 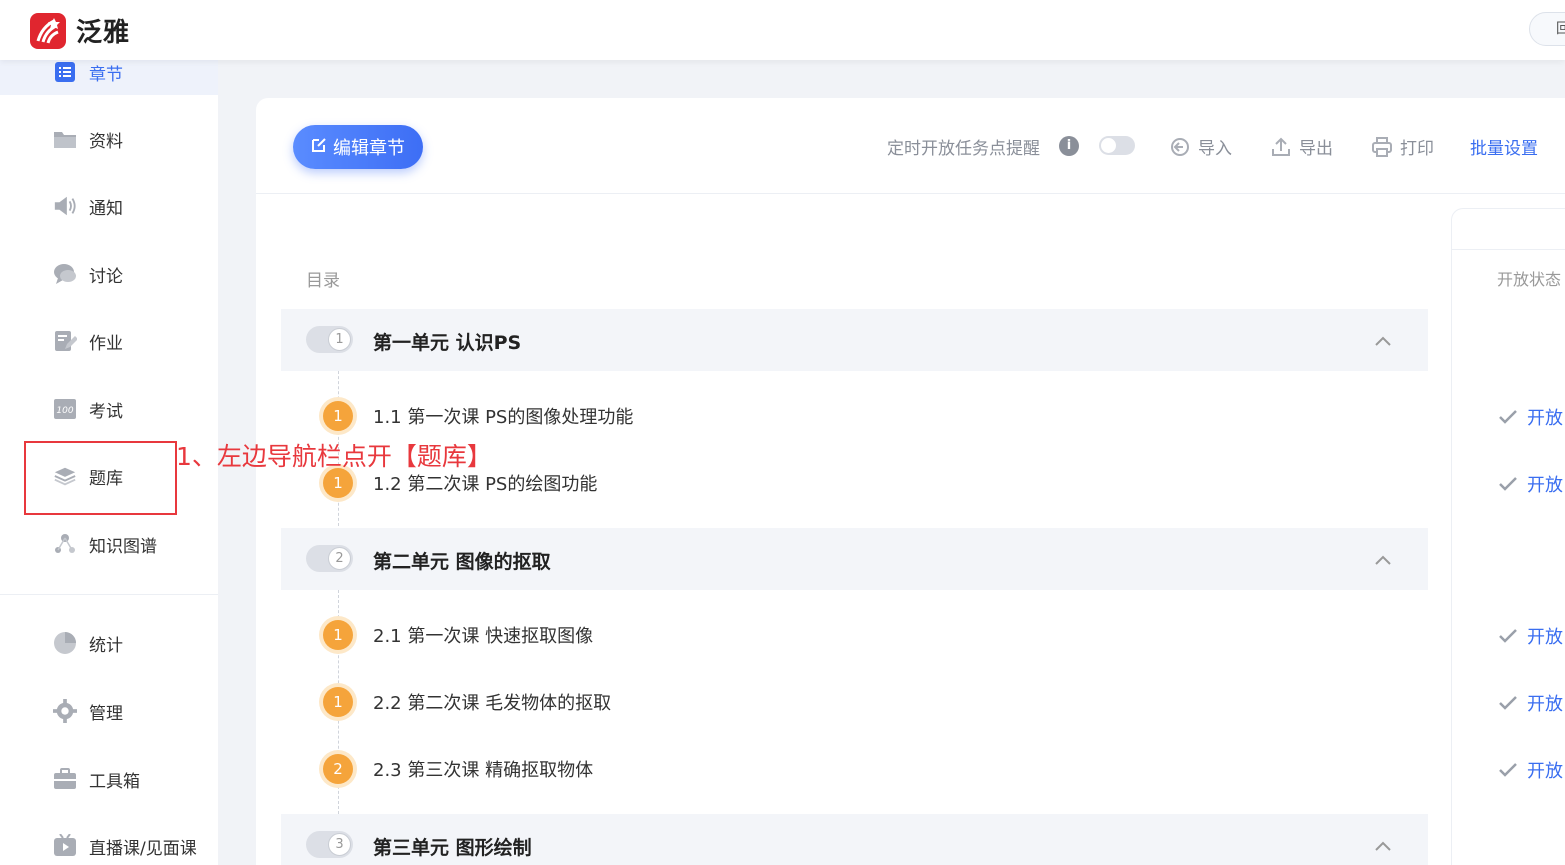 What do you see at coordinates (109, 206) in the screenshot?
I see `sidebar-item-notices: 通知` at bounding box center [109, 206].